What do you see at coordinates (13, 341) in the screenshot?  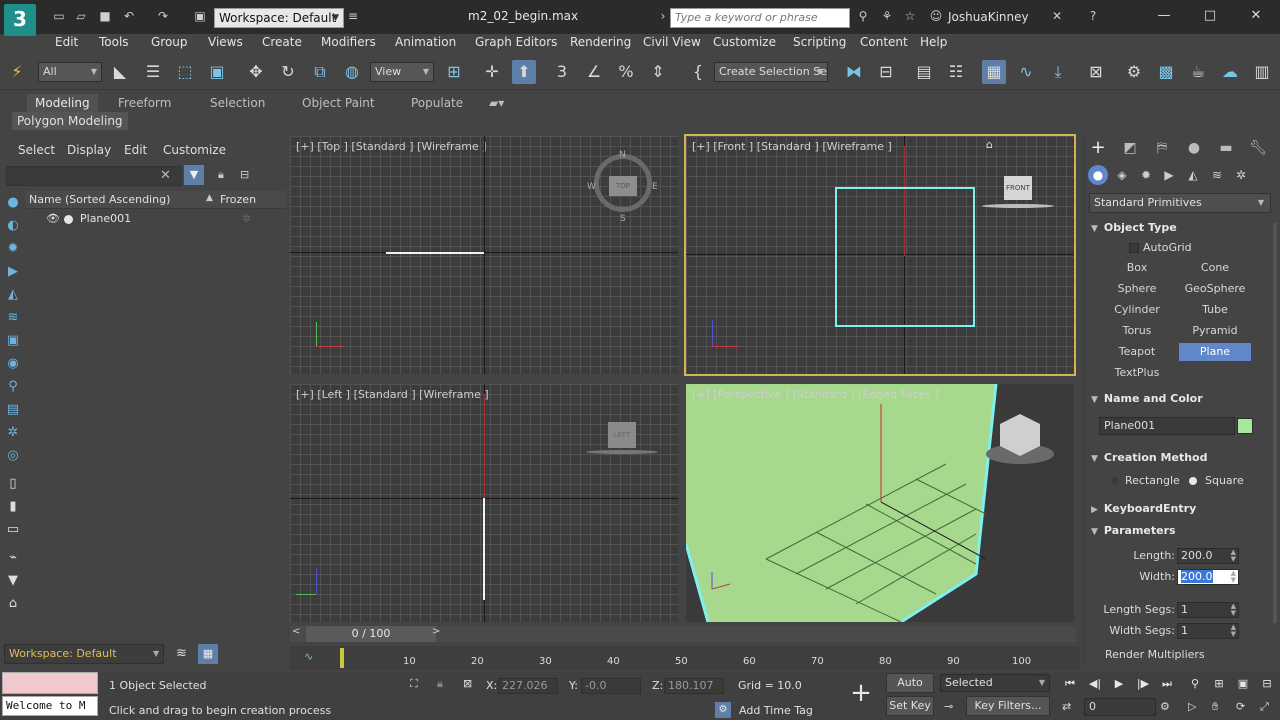 I see `group-filter-icon: ▣` at bounding box center [13, 341].